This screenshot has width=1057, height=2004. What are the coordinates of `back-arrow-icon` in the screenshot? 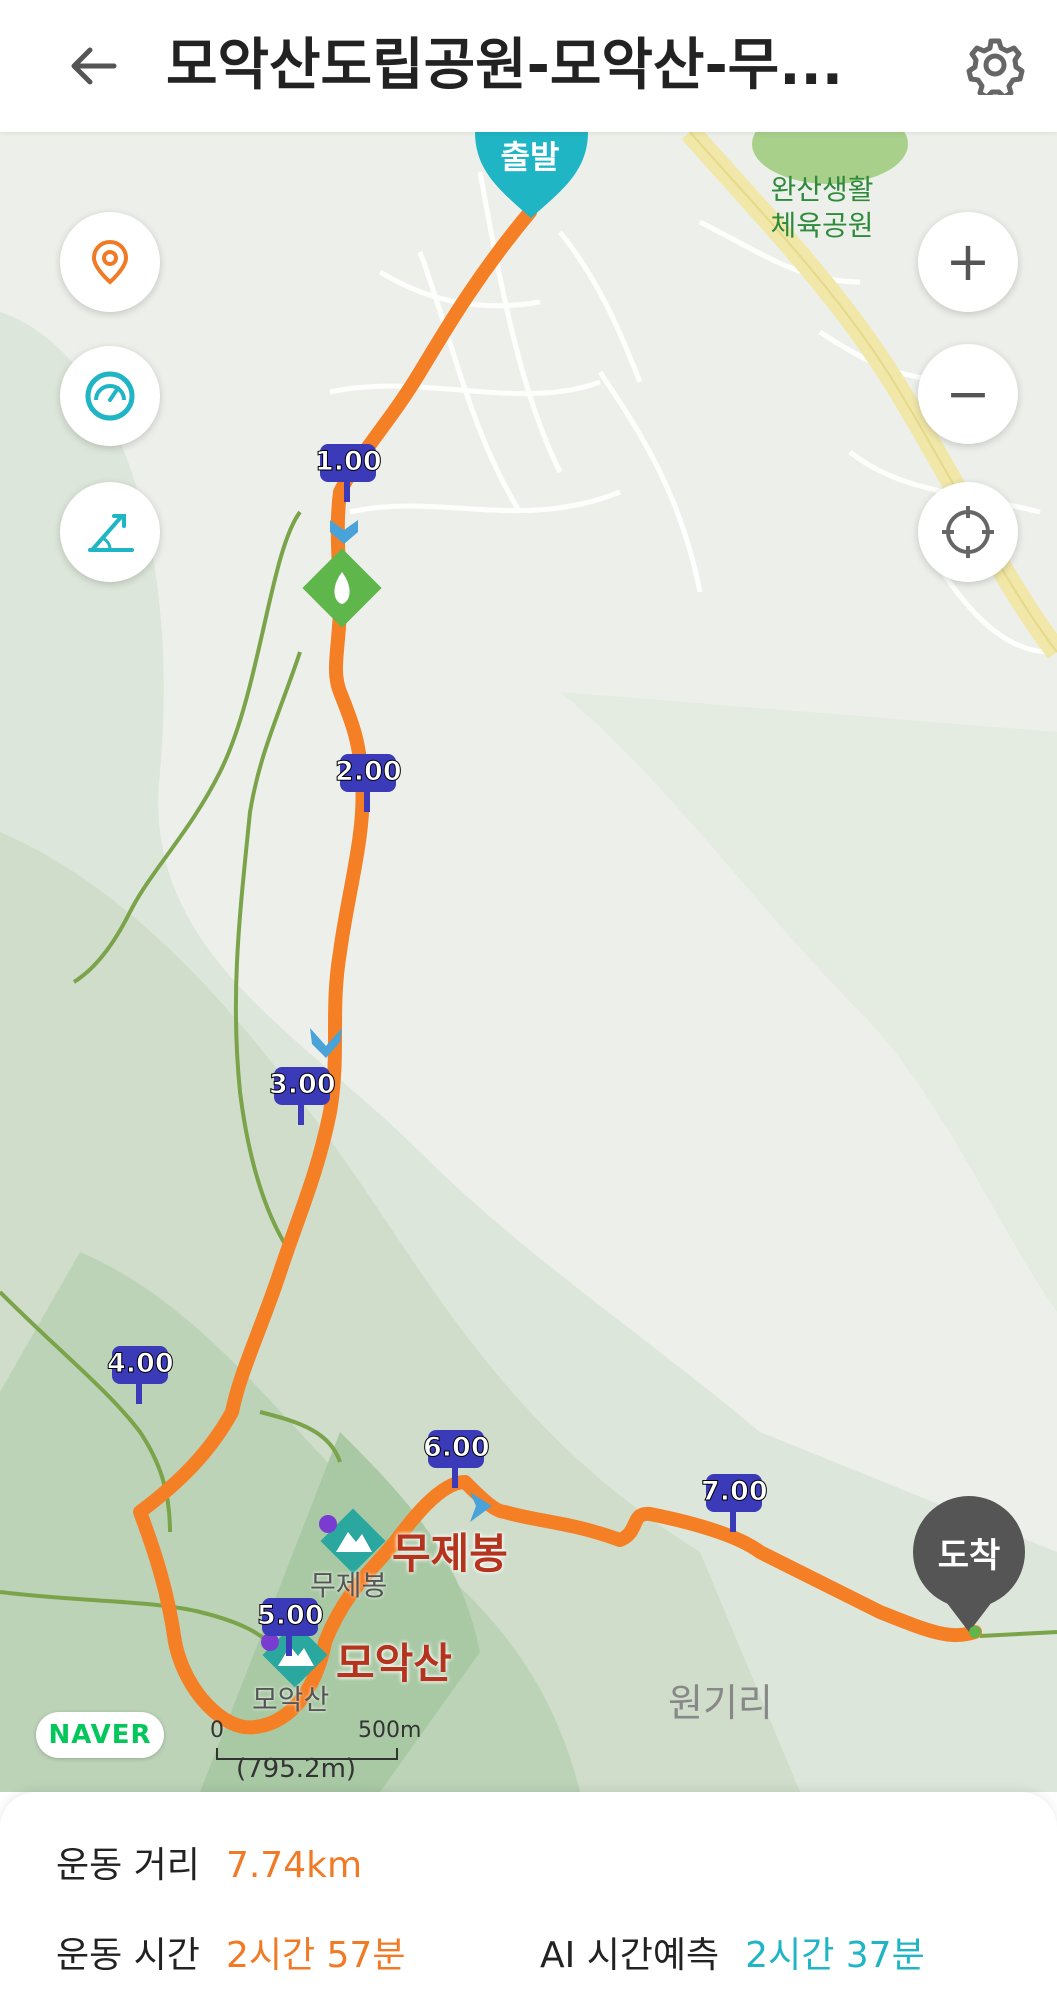 It's located at (94, 66).